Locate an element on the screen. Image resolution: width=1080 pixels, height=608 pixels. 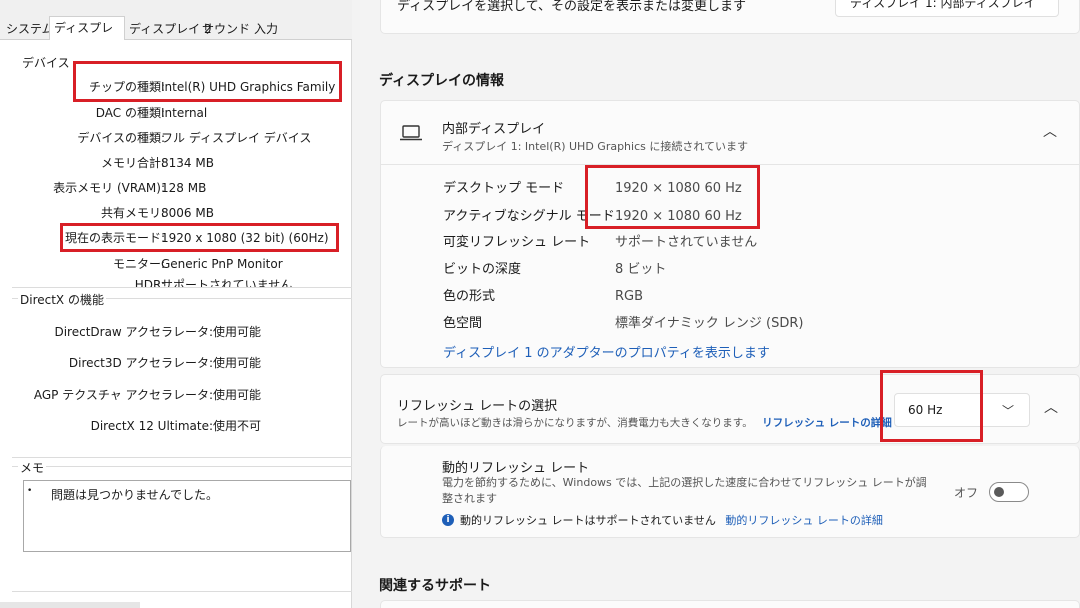
dynamic-refresh-details-link: 動的リフレッシュ レートの詳細 is located at coordinates (804, 520).